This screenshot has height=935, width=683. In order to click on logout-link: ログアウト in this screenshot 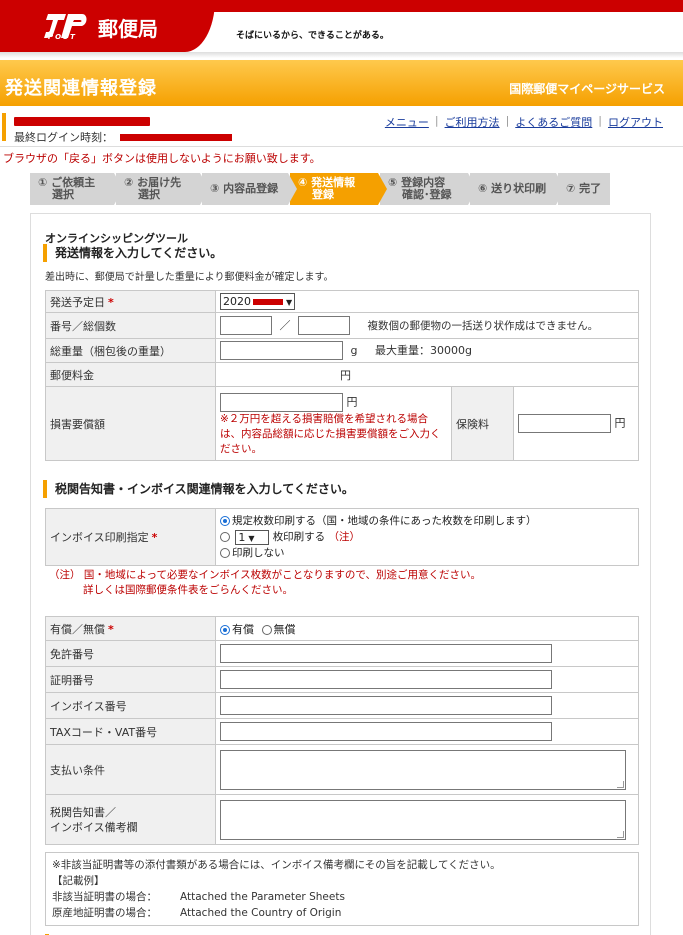, I will do `click(635, 122)`.